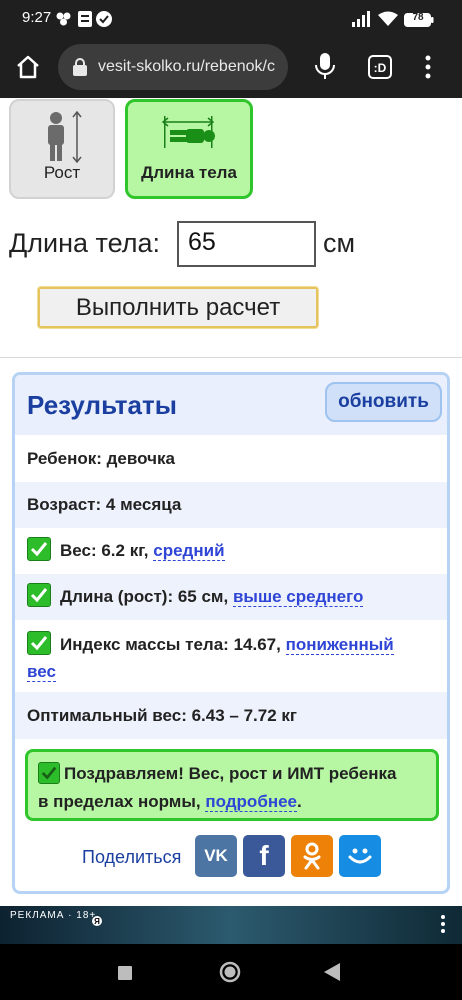 The height and width of the screenshot is (1000, 462). Describe the element at coordinates (53, 915) in the screenshot. I see `ad-label: РЕКЛАМА · 18+` at that location.